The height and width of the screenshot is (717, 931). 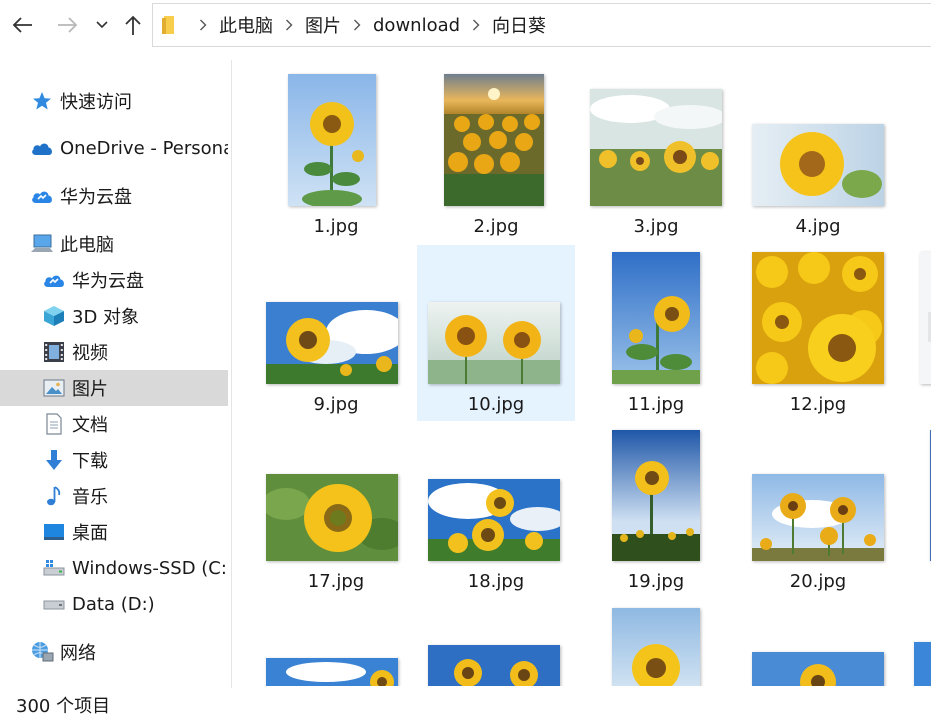 I want to click on file-name: 2.jpg, so click(x=496, y=226).